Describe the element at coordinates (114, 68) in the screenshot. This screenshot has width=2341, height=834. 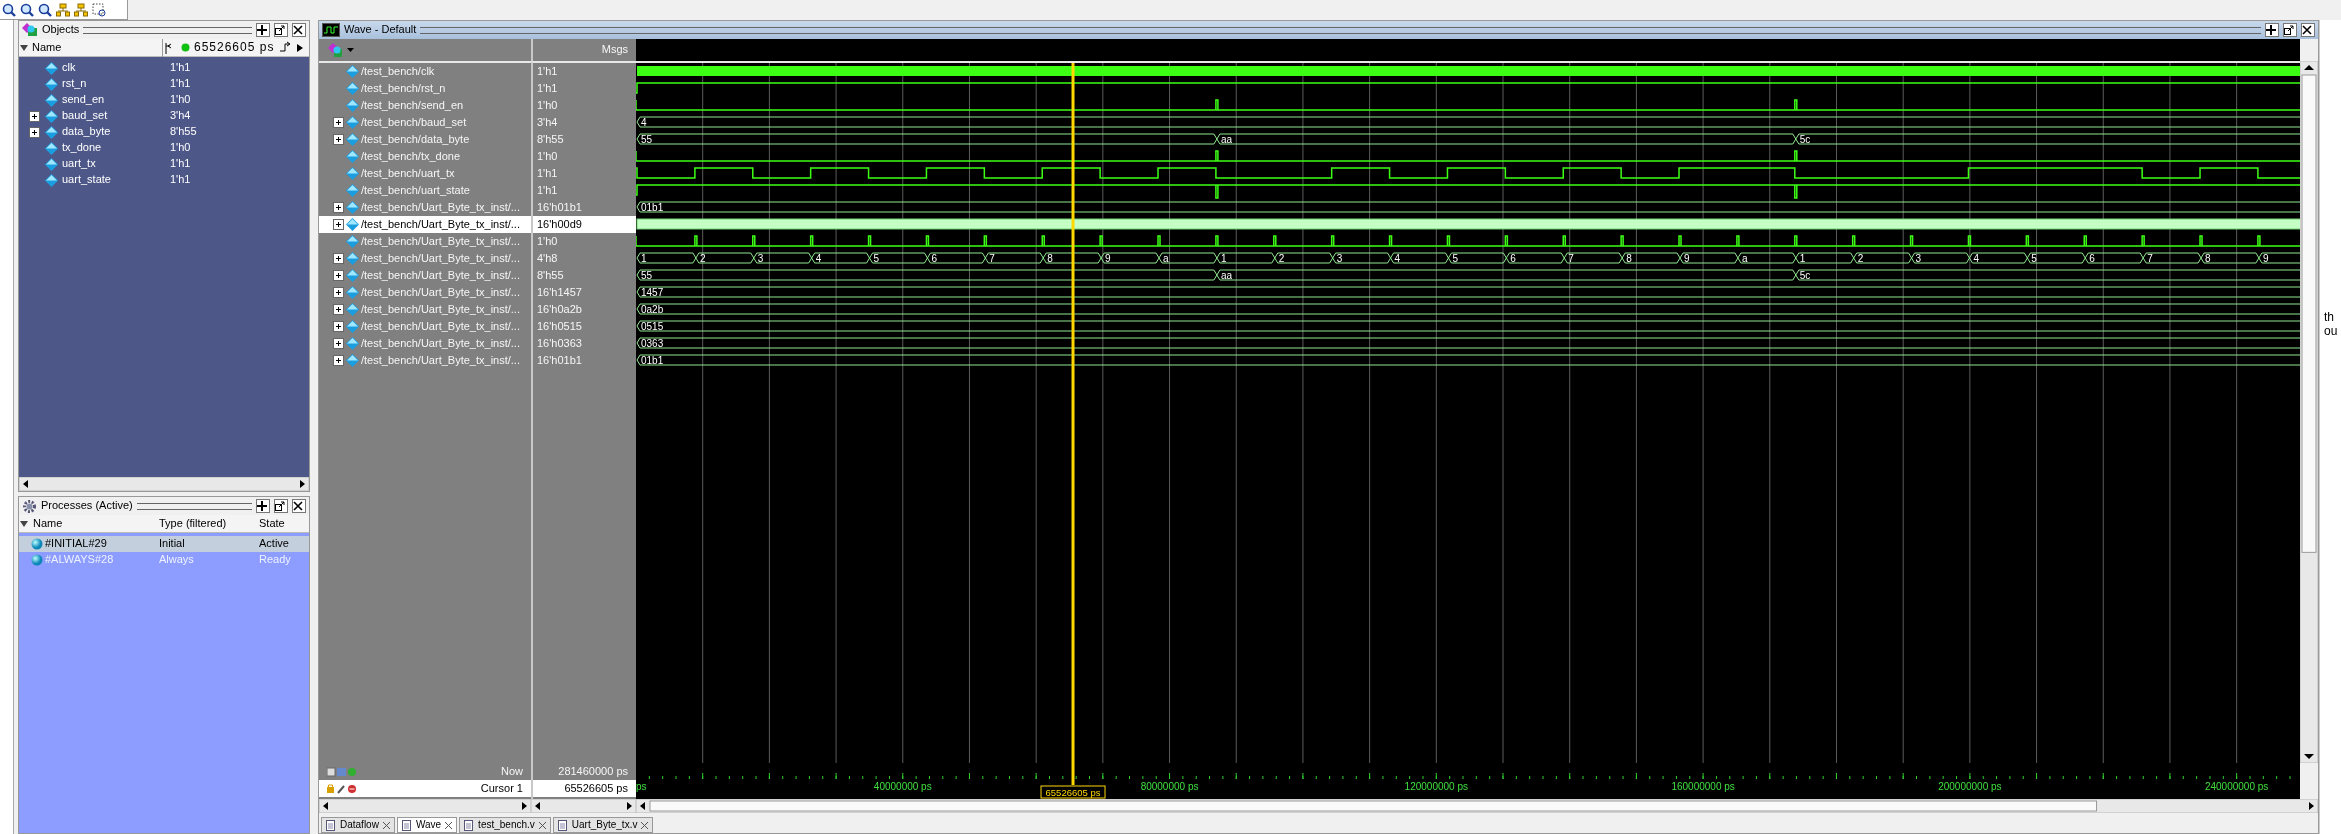
I see `object-name: clk` at that location.